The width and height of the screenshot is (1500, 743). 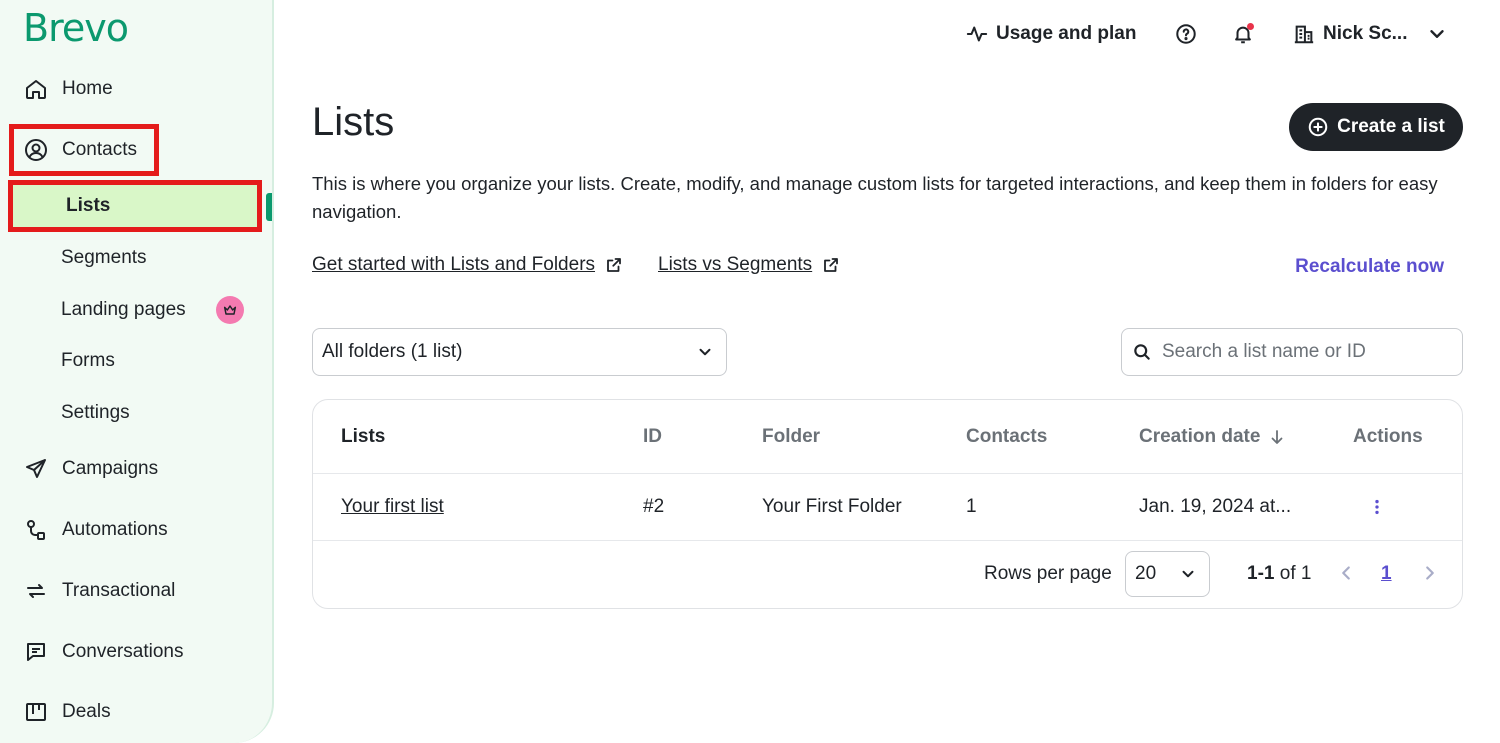 What do you see at coordinates (99, 149) in the screenshot?
I see `sidebar-item-label: Contacts` at bounding box center [99, 149].